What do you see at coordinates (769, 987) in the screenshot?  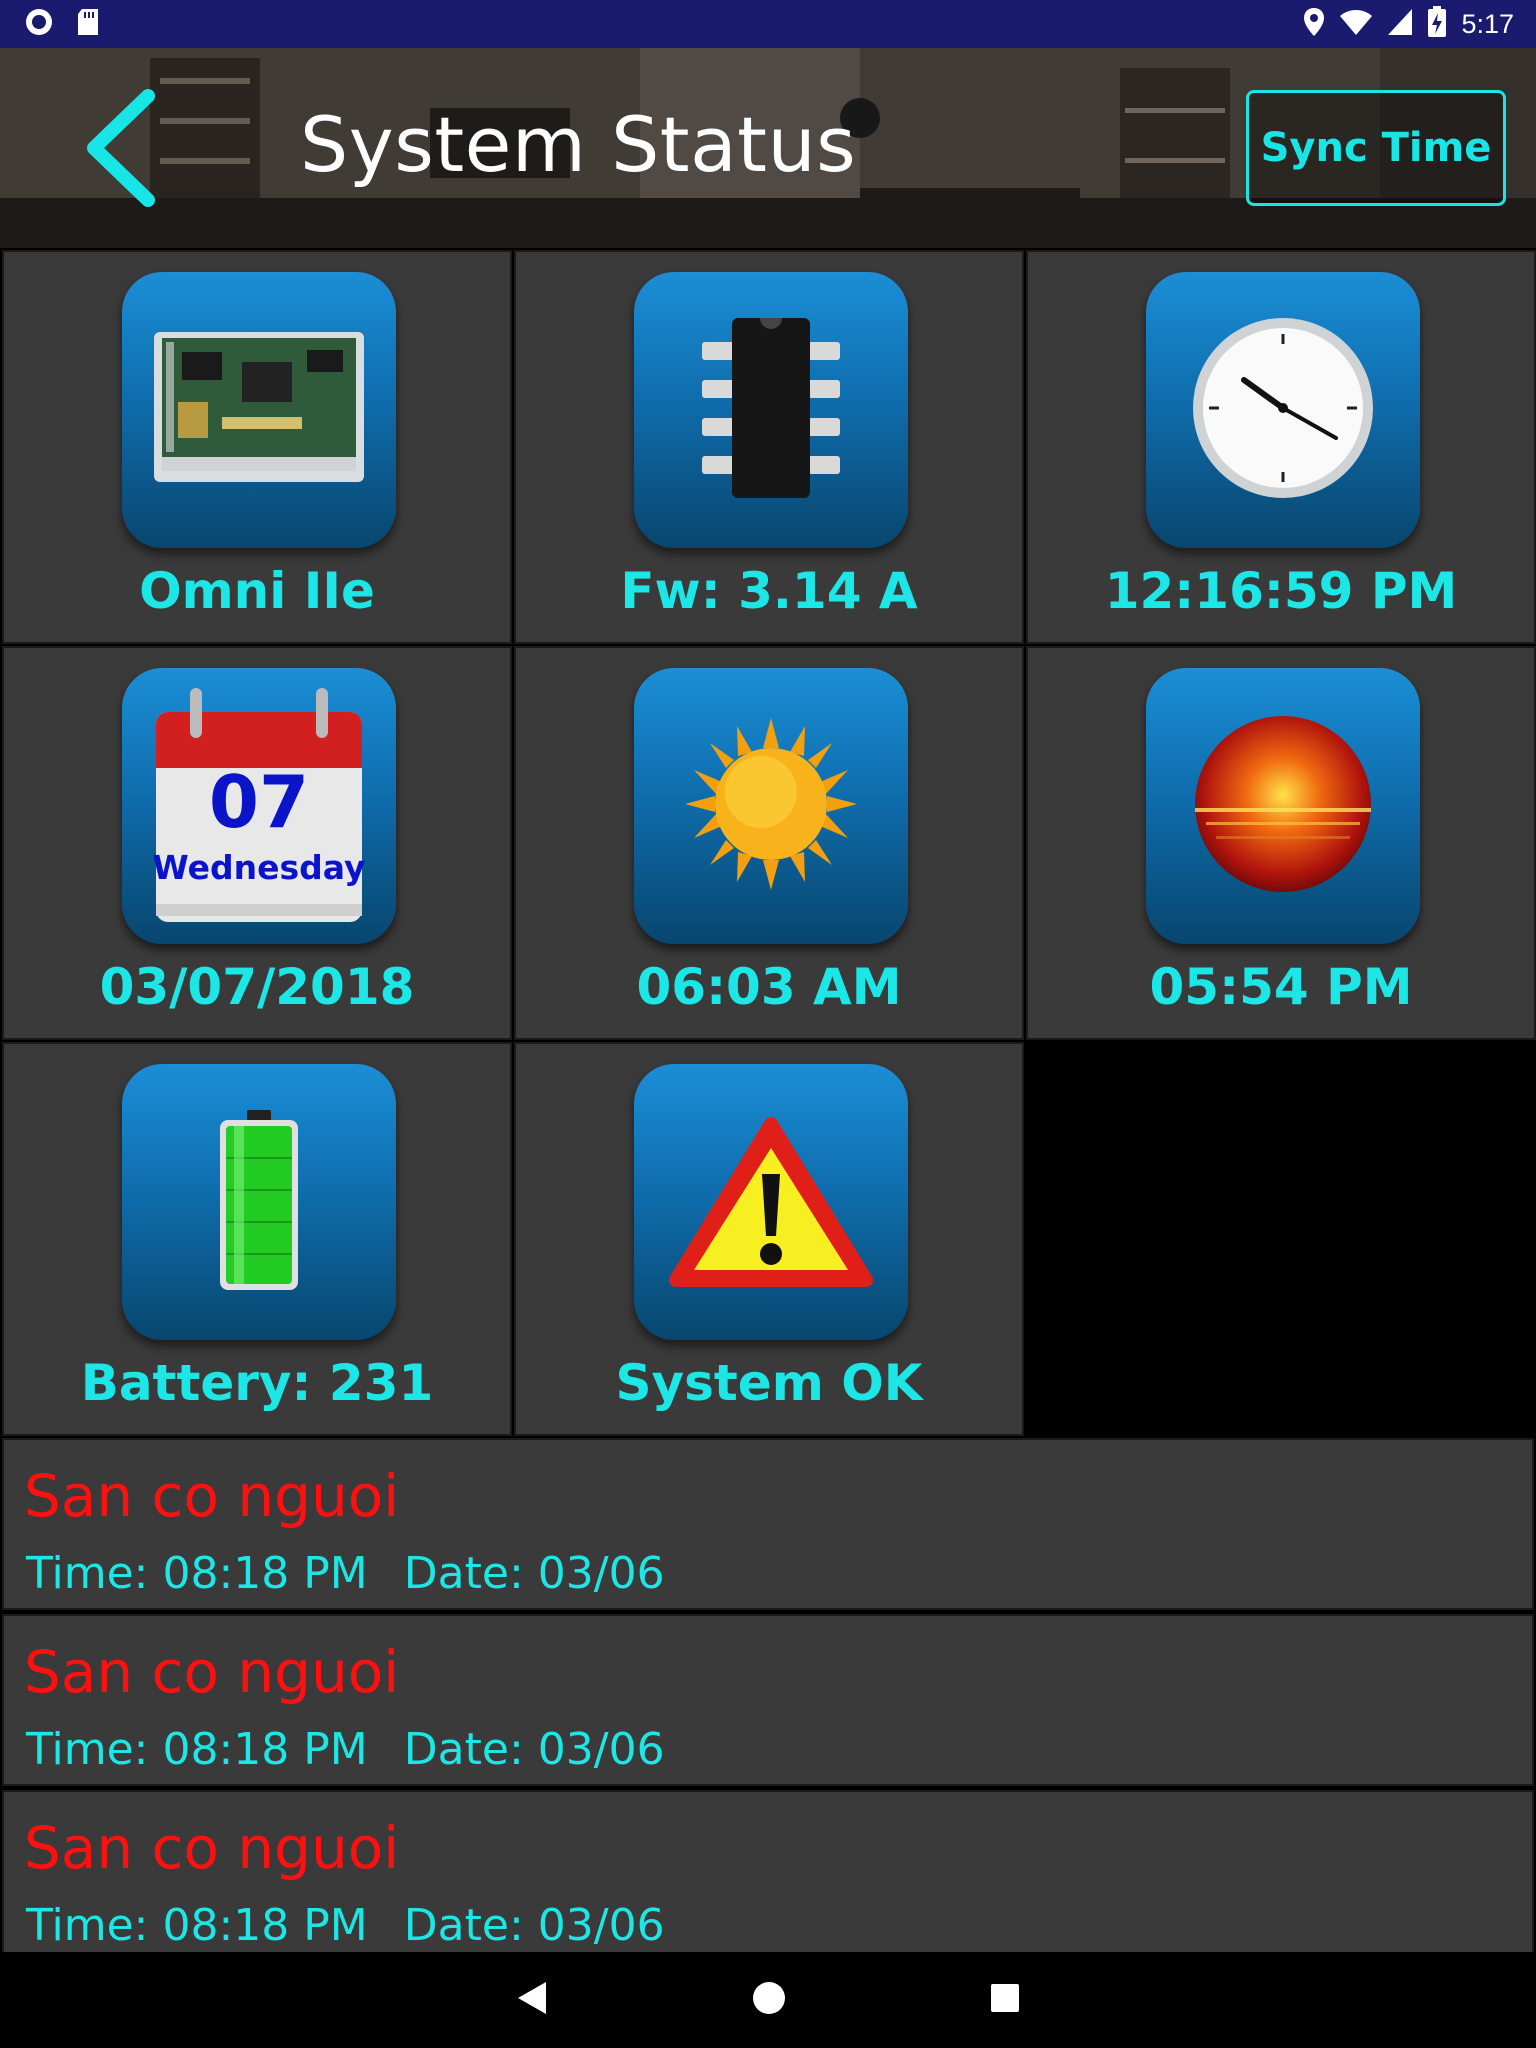 I see `tile-label: 06:03 AM` at bounding box center [769, 987].